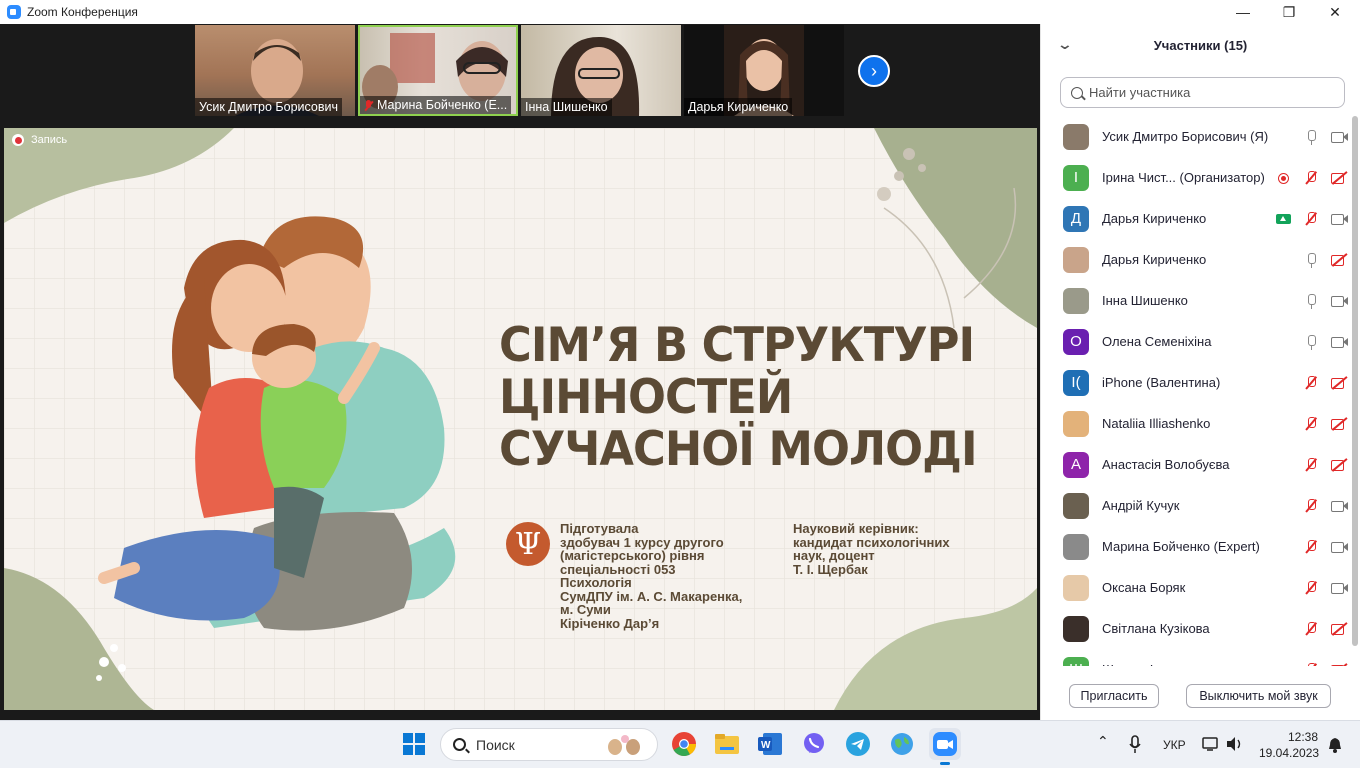 This screenshot has width=1360, height=768. I want to click on participant-row: Nataliia Illiashenko, so click(1196, 423).